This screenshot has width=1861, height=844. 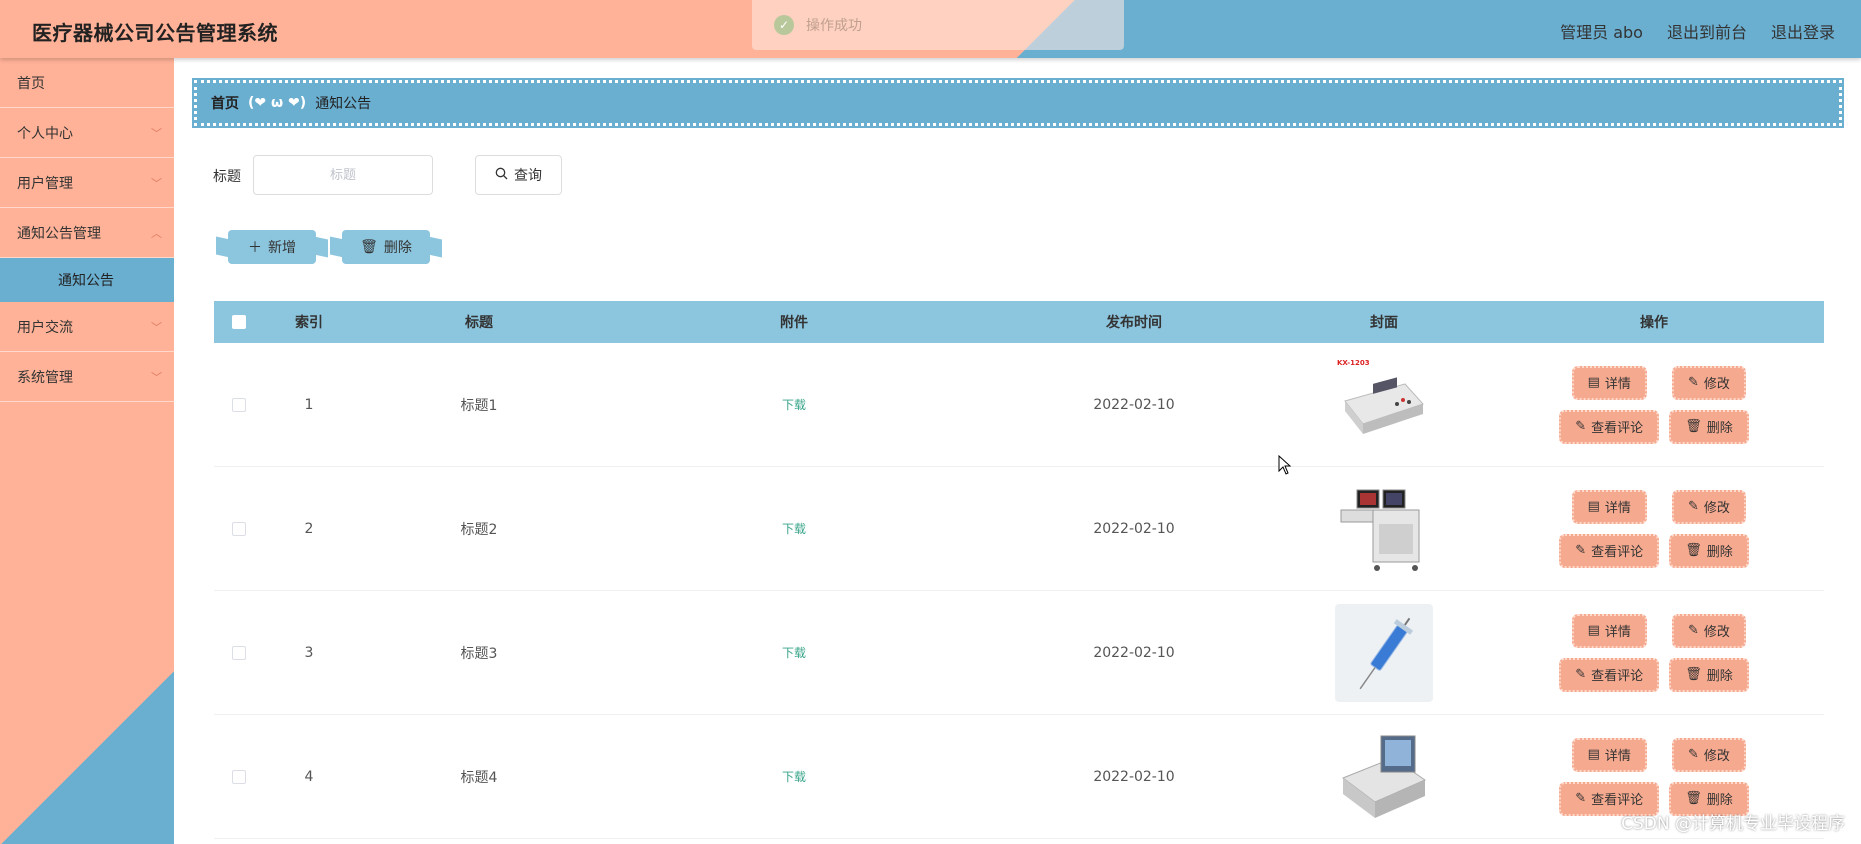 What do you see at coordinates (309, 776) in the screenshot?
I see `cell-index: 4` at bounding box center [309, 776].